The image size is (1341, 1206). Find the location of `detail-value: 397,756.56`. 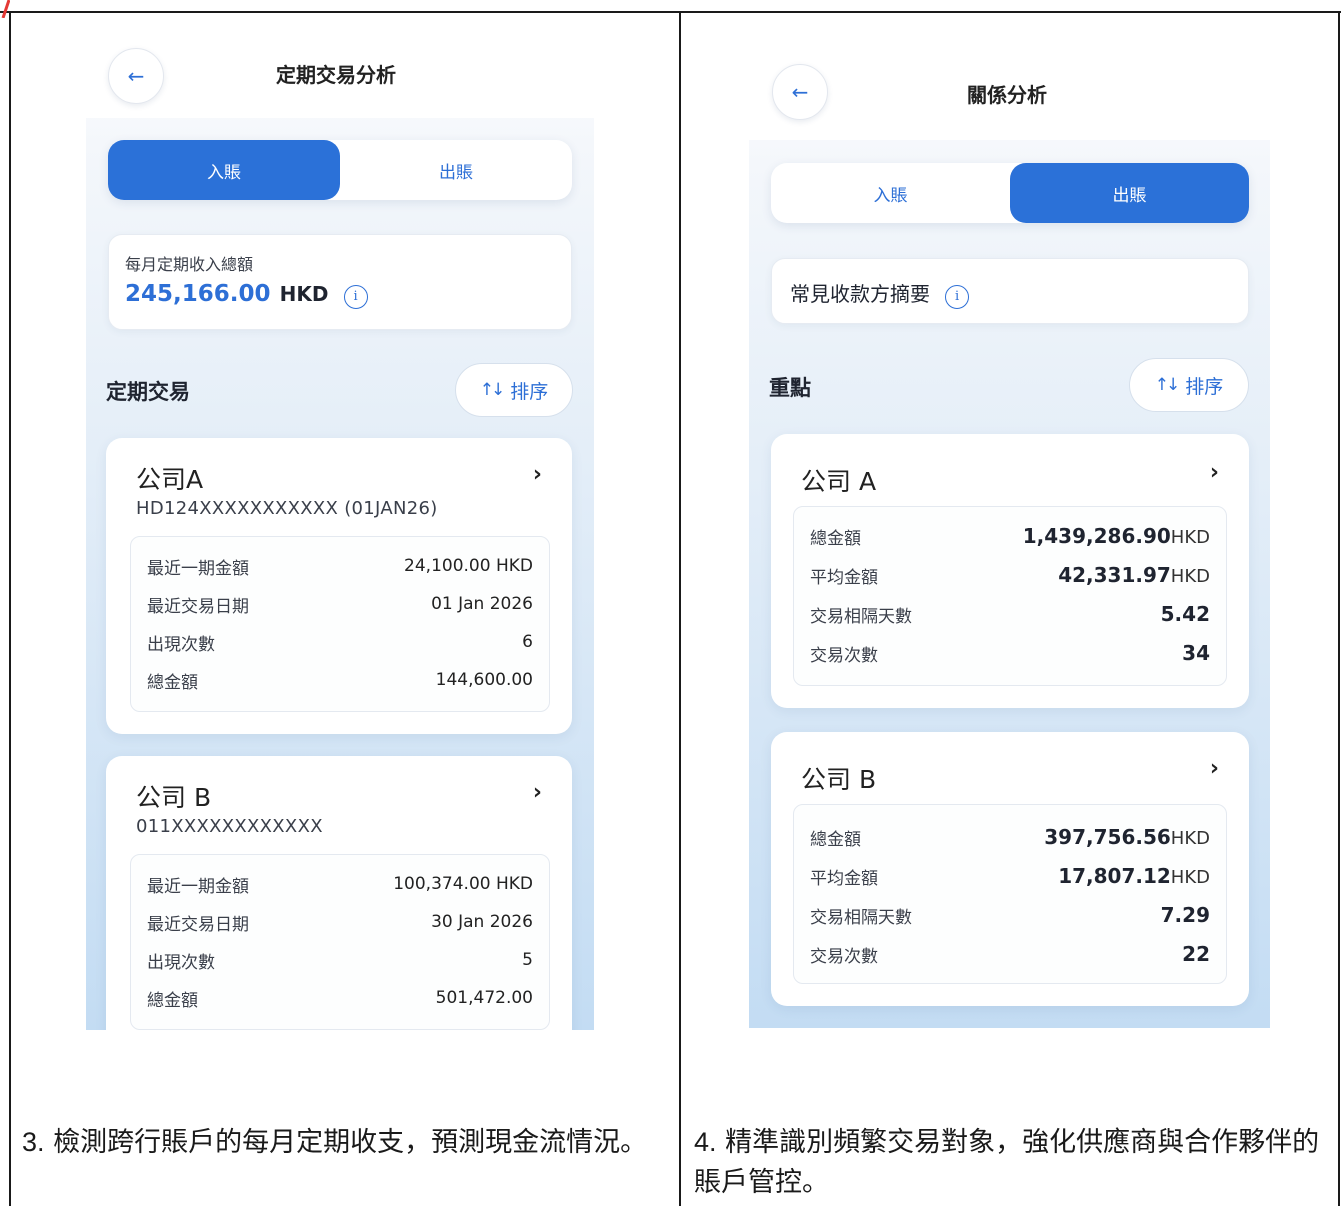

detail-value: 397,756.56 is located at coordinates (1107, 837).